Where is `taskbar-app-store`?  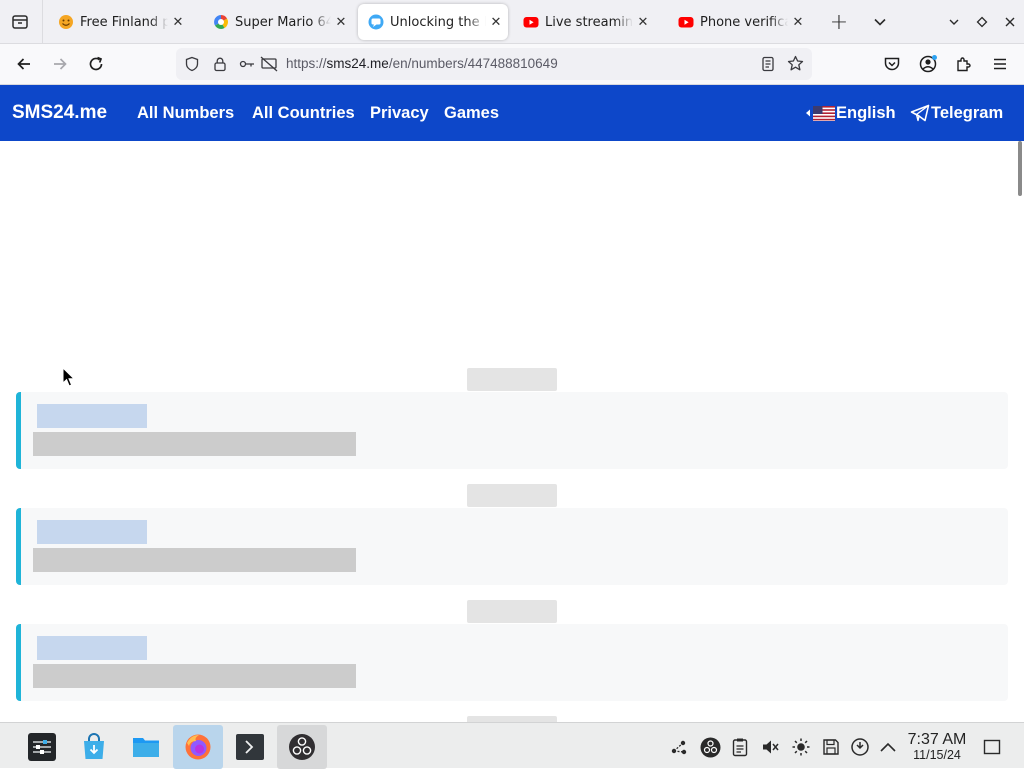
taskbar-app-store is located at coordinates (94, 747).